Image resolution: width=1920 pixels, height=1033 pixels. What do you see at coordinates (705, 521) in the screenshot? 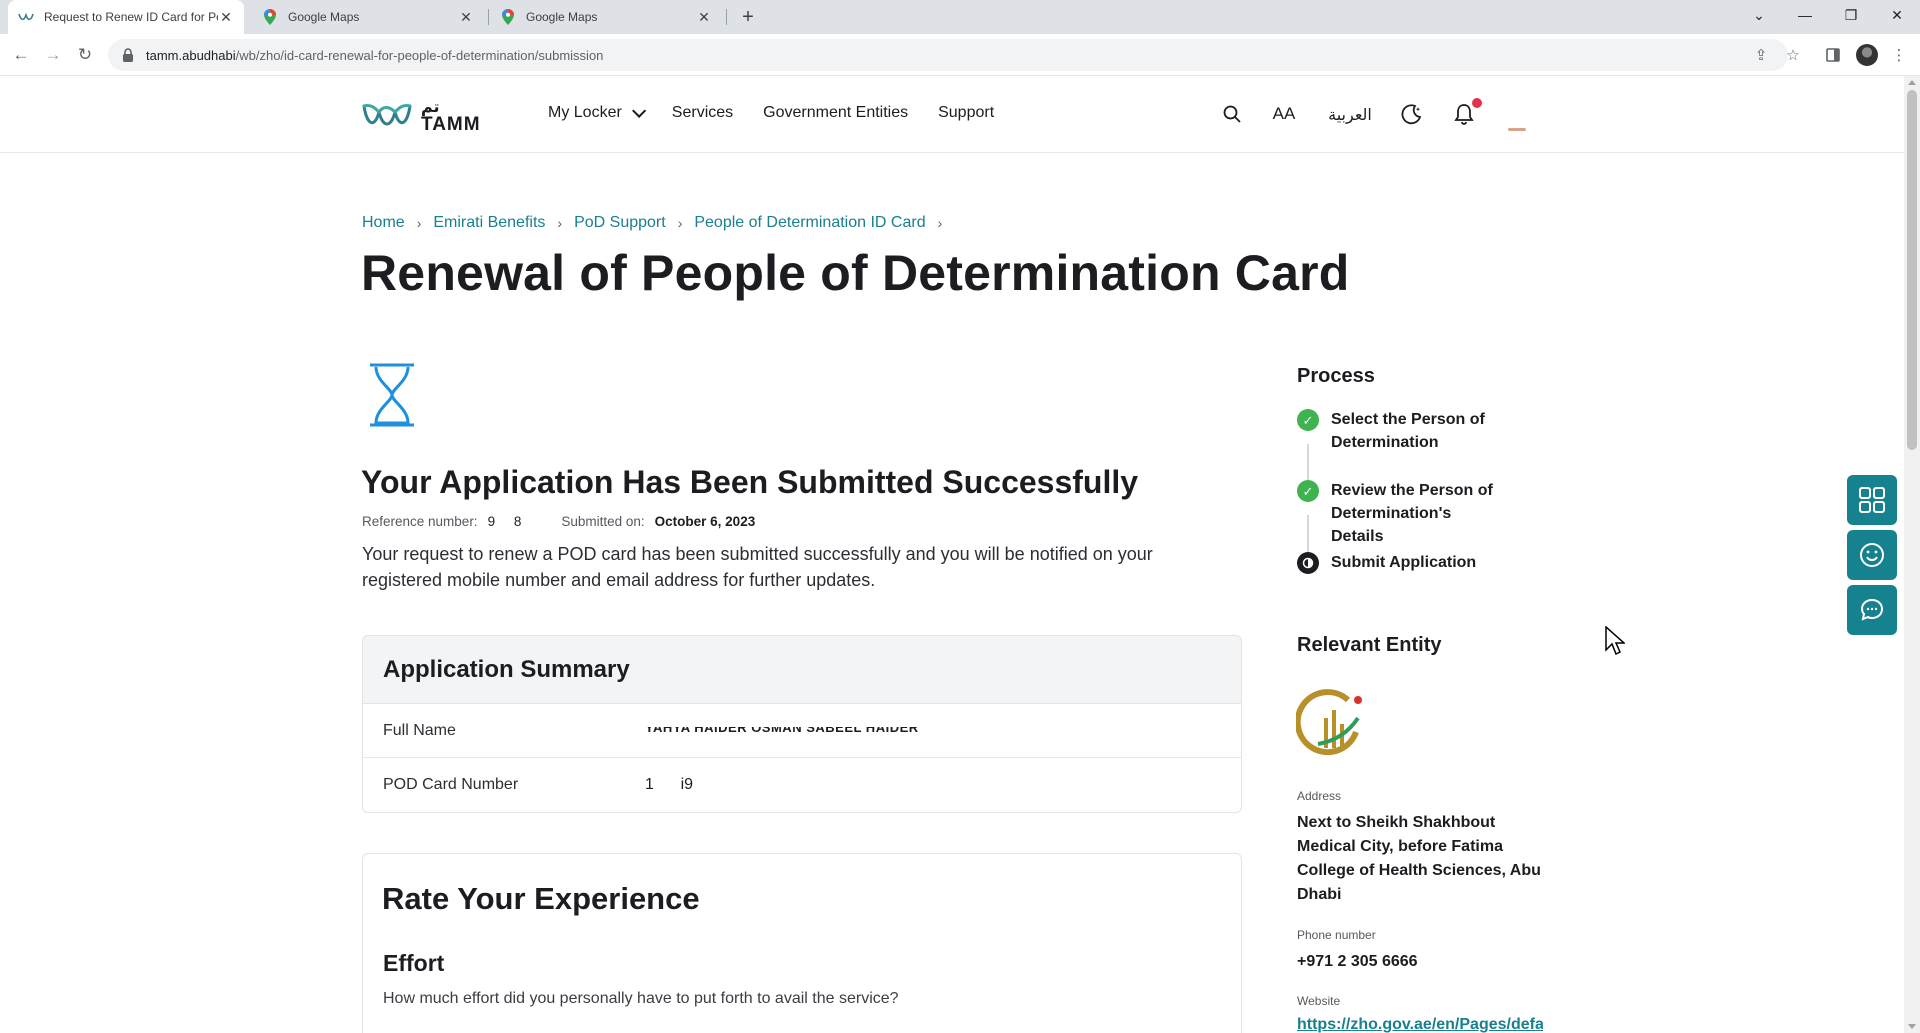
I see `submitted-on-value: October 6, 2023` at bounding box center [705, 521].